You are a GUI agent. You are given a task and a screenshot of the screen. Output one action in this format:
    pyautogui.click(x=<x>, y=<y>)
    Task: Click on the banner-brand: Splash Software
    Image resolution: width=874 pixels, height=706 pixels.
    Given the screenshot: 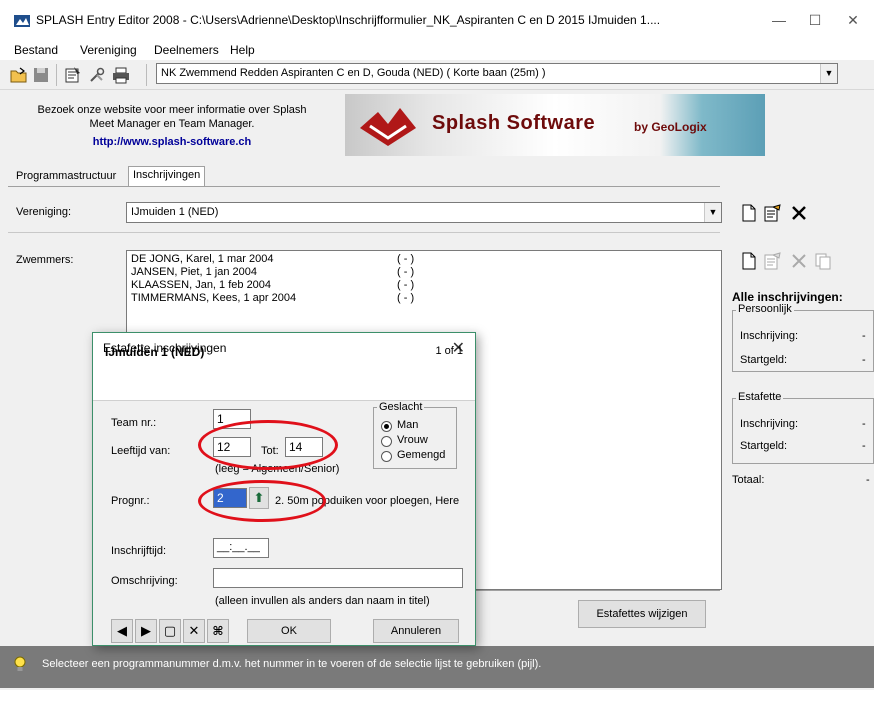 What is the action you would take?
    pyautogui.click(x=514, y=123)
    